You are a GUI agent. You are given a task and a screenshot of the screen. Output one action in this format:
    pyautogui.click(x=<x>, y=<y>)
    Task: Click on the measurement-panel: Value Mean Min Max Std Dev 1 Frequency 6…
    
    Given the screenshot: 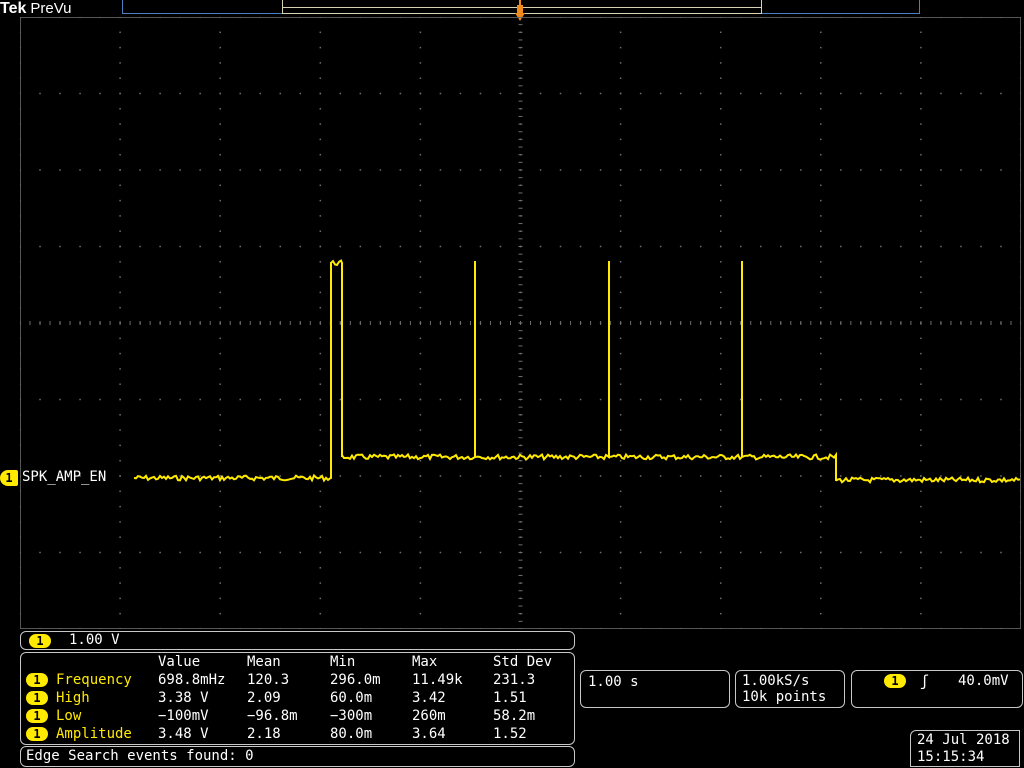 What is the action you would take?
    pyautogui.click(x=297, y=698)
    